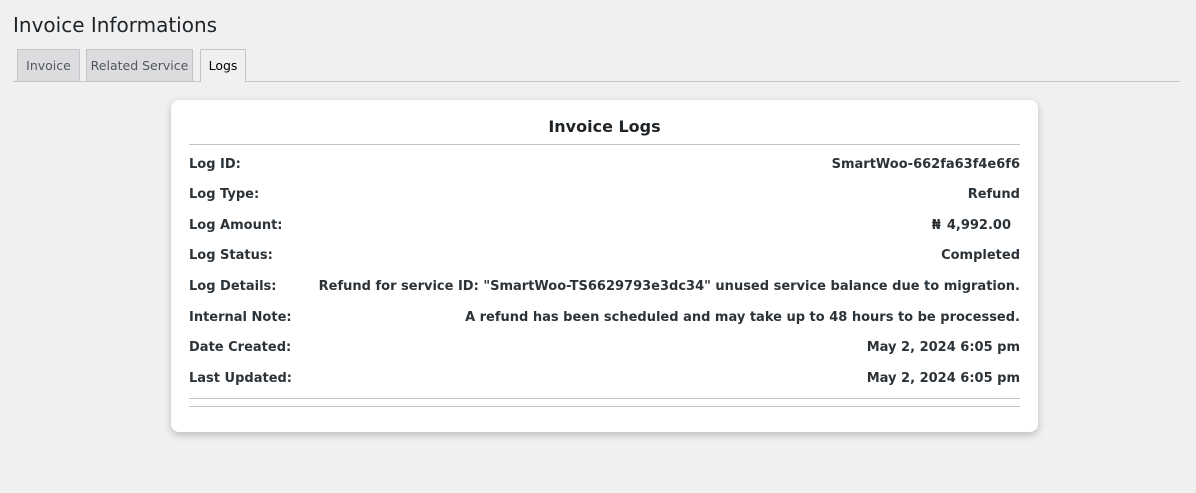 The height and width of the screenshot is (493, 1196). I want to click on bottom-divider, so click(604, 398).